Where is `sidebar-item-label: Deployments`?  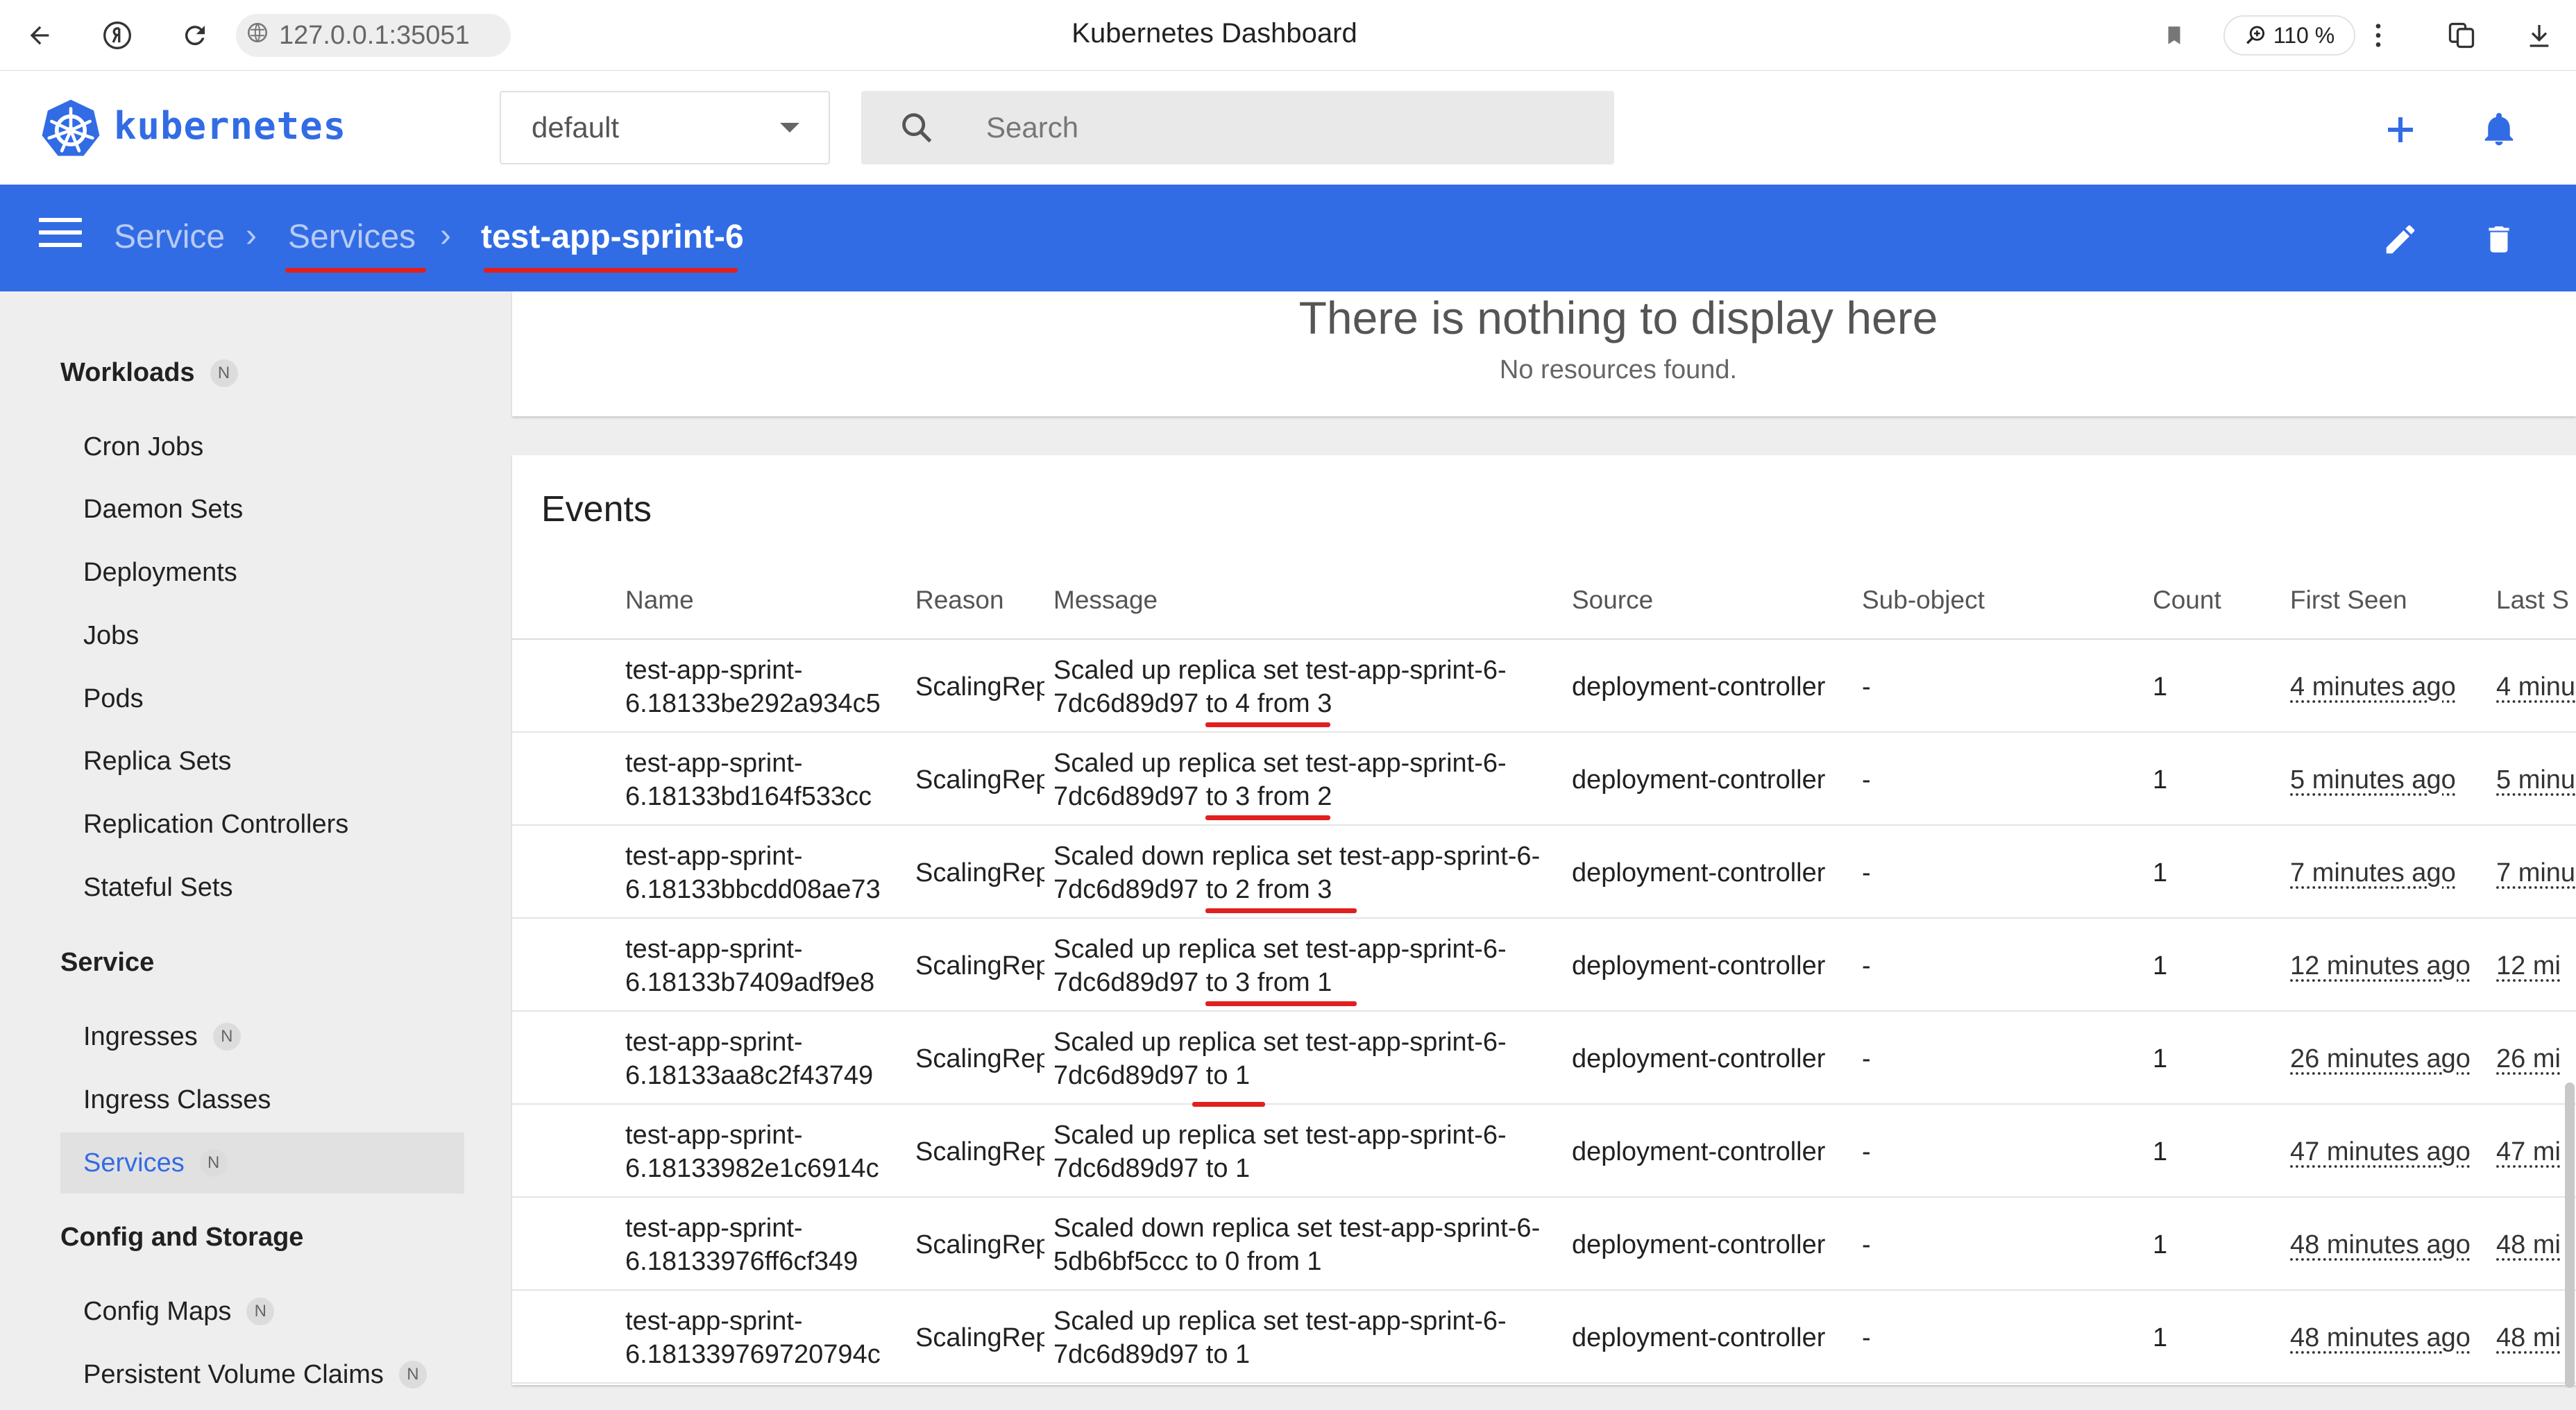
sidebar-item-label: Deployments is located at coordinates (160, 572).